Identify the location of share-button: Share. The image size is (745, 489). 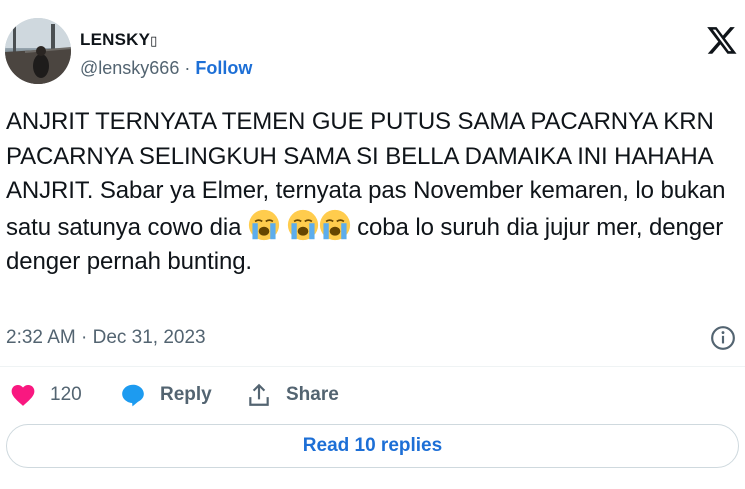
(292, 395).